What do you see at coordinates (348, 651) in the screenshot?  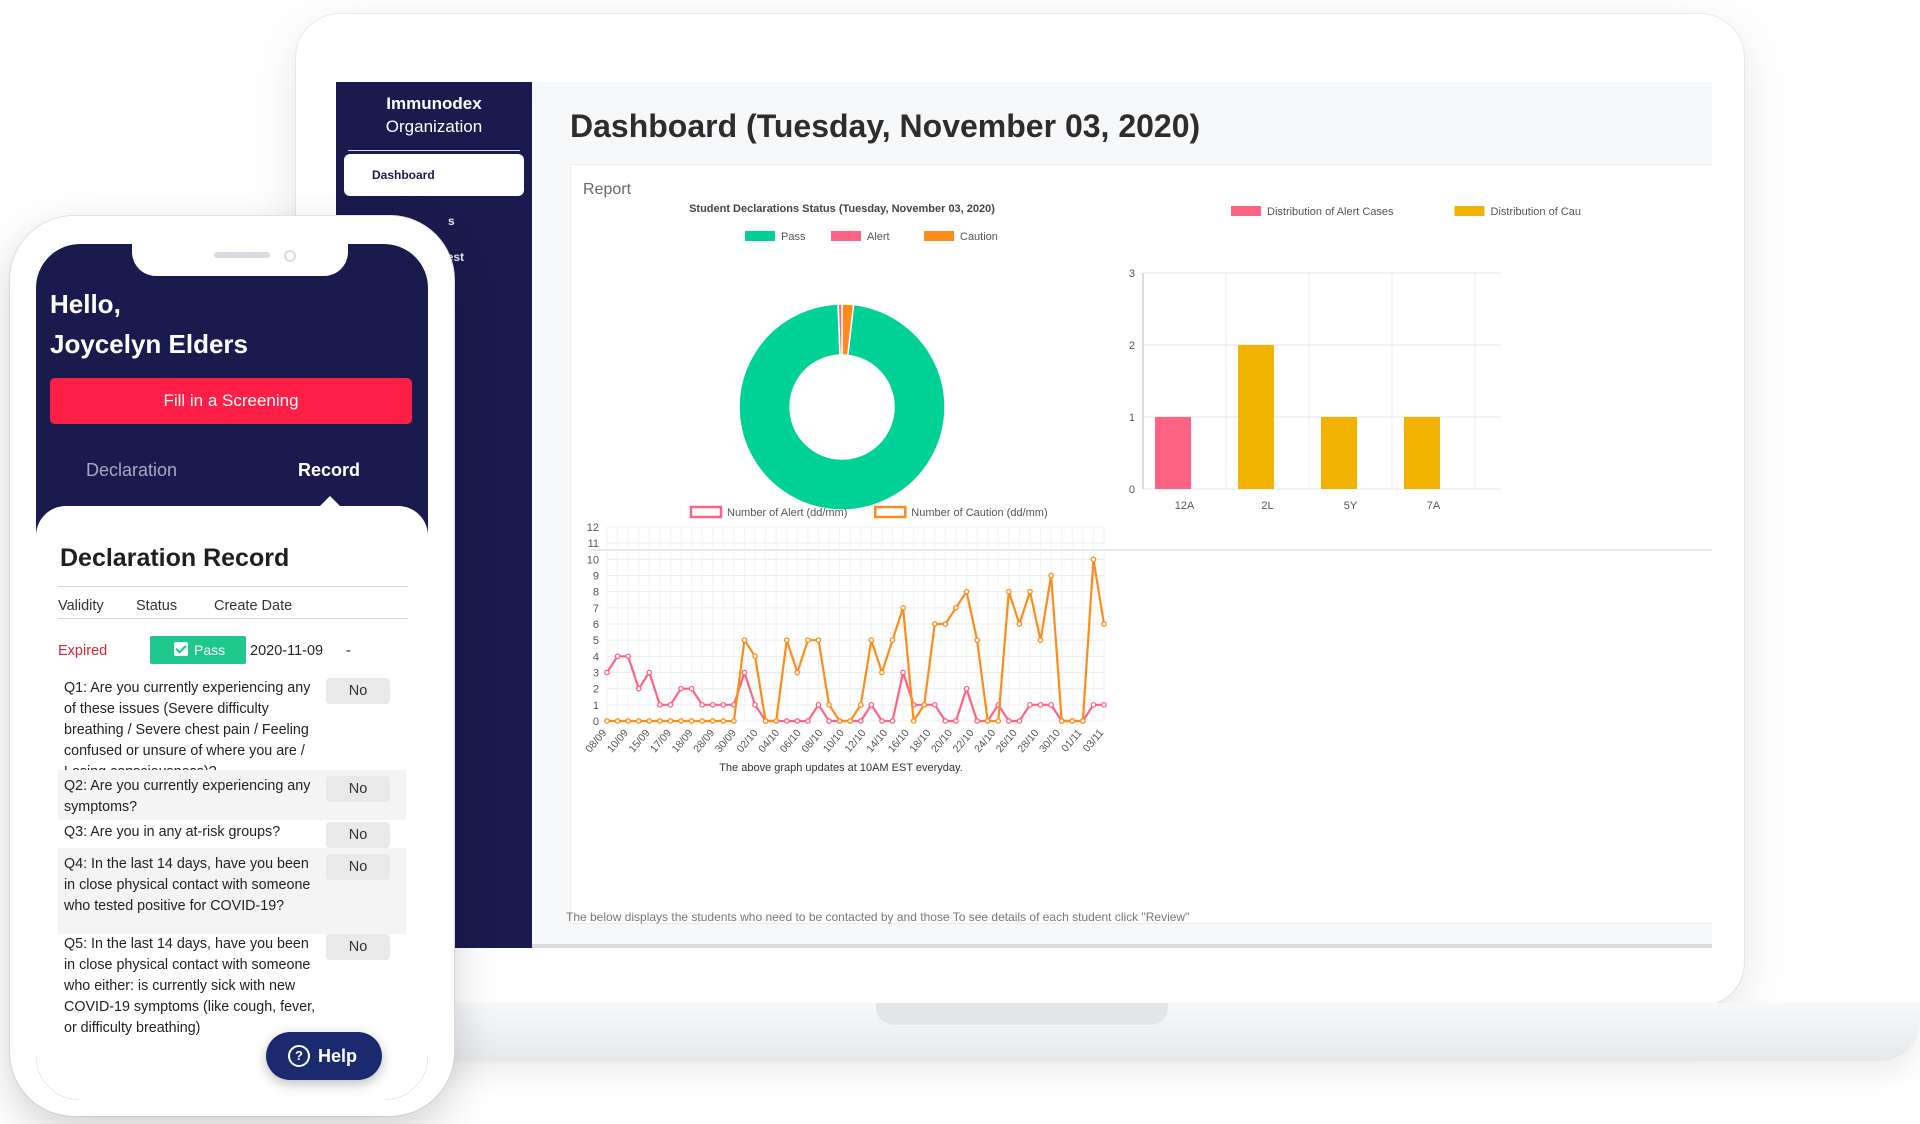 I see `row-extra-value: -` at bounding box center [348, 651].